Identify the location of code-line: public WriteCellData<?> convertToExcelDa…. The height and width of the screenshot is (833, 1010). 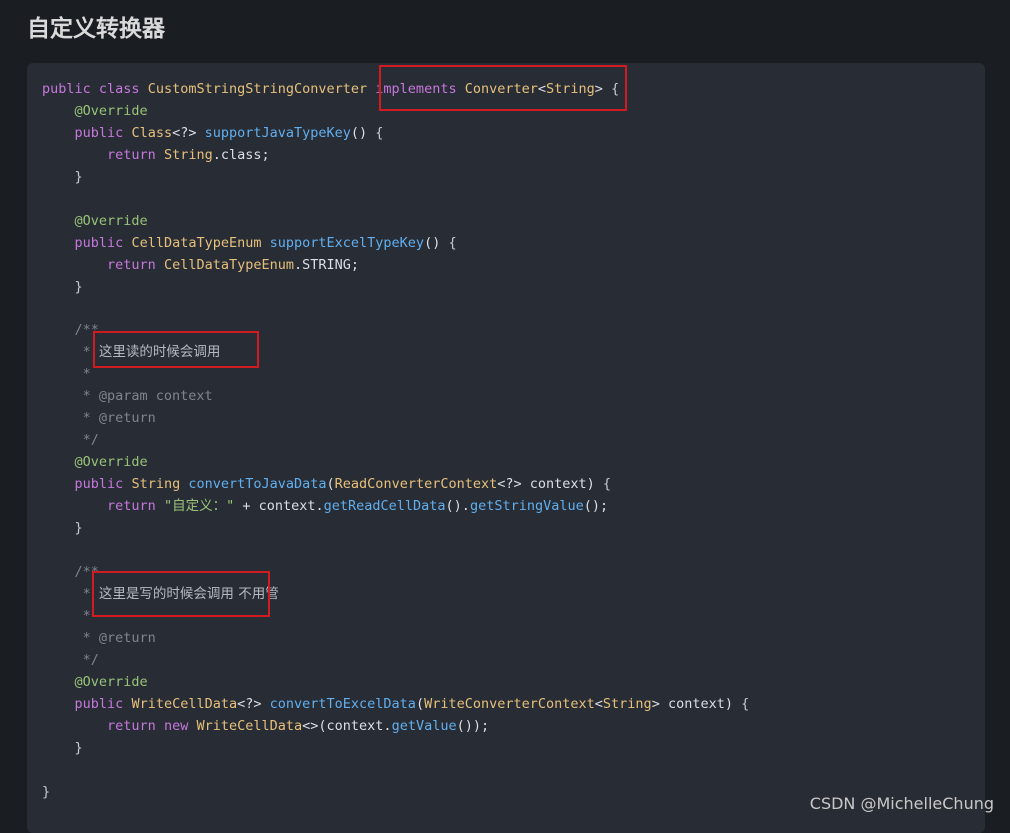
(396, 705).